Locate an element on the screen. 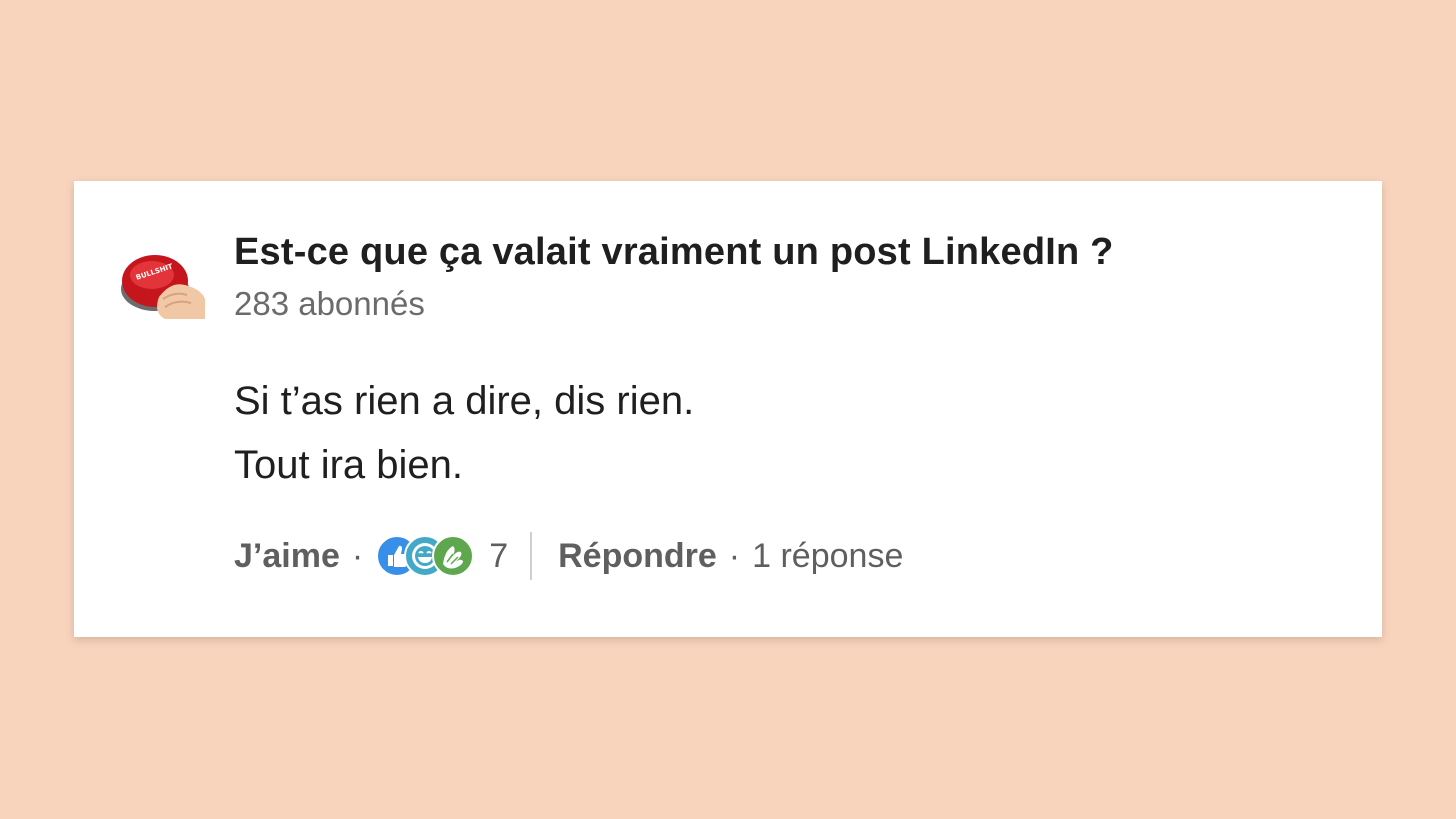  comment-line: Tout ira bien. is located at coordinates (349, 465).